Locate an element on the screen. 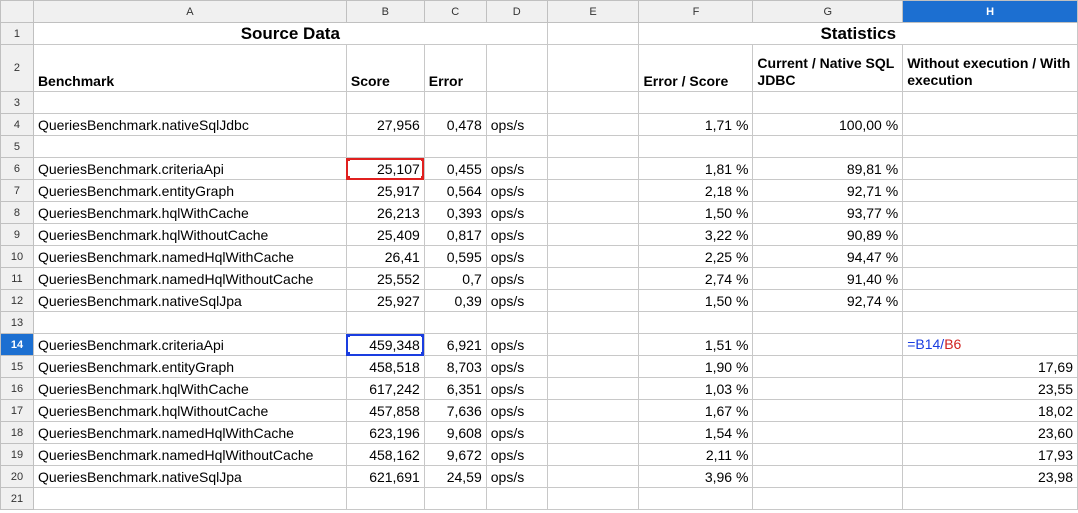 The height and width of the screenshot is (513, 1078). score-cell: 458,162 is located at coordinates (385, 454).